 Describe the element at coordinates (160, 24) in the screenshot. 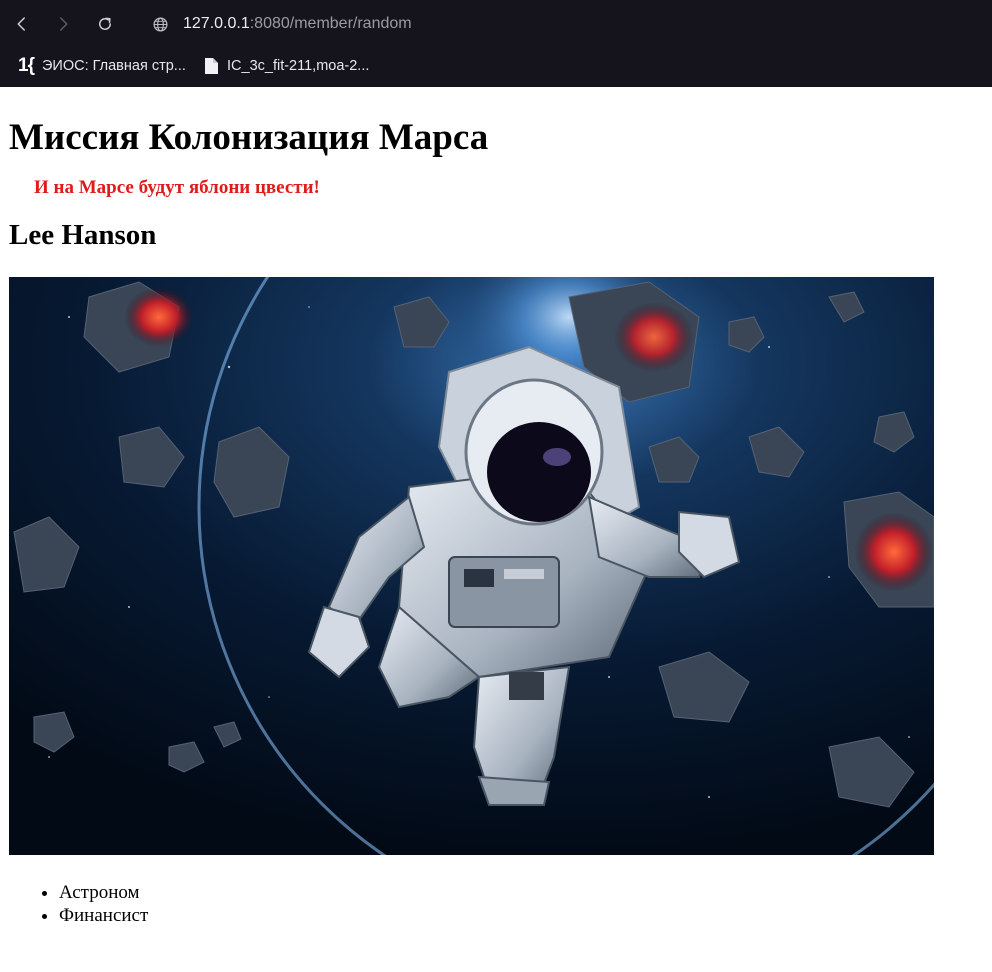

I see `globe-icon` at that location.